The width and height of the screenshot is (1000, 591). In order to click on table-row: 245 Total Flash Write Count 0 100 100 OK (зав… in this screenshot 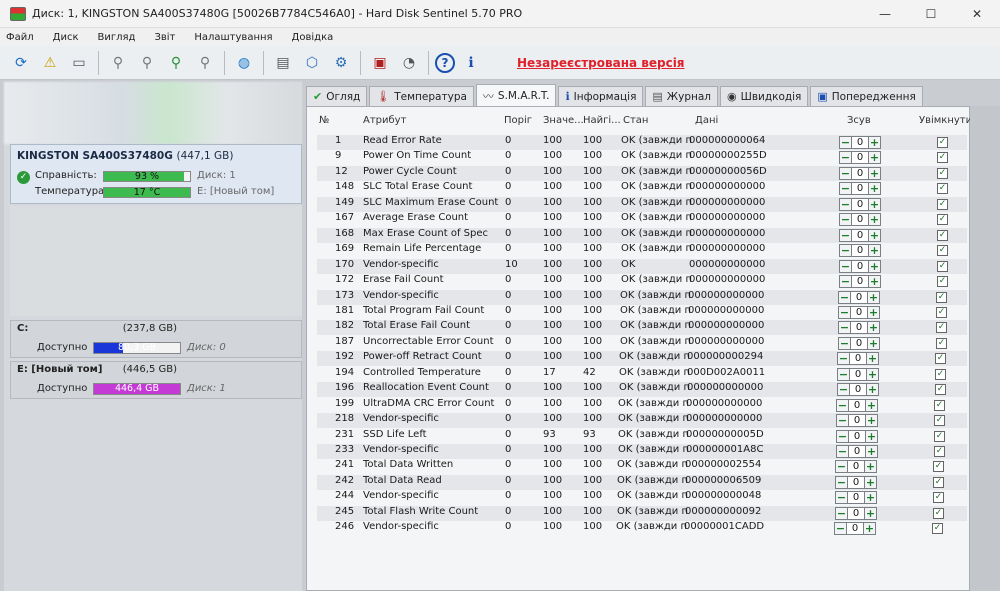, I will do `click(642, 513)`.